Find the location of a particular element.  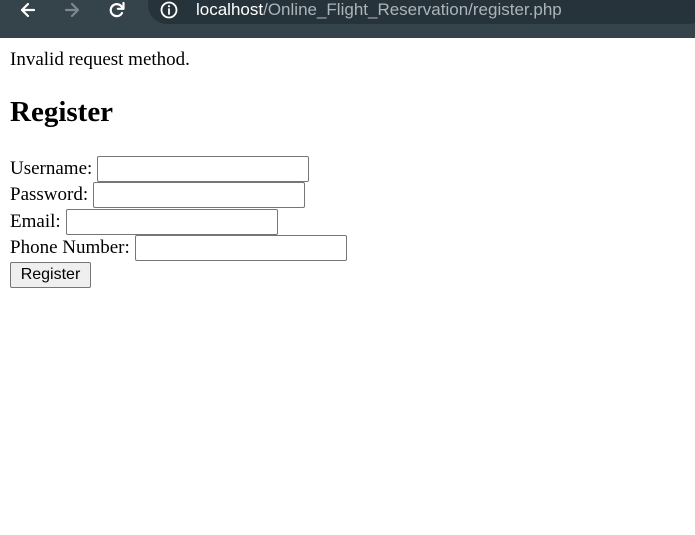

register-button: Register is located at coordinates (50, 275).